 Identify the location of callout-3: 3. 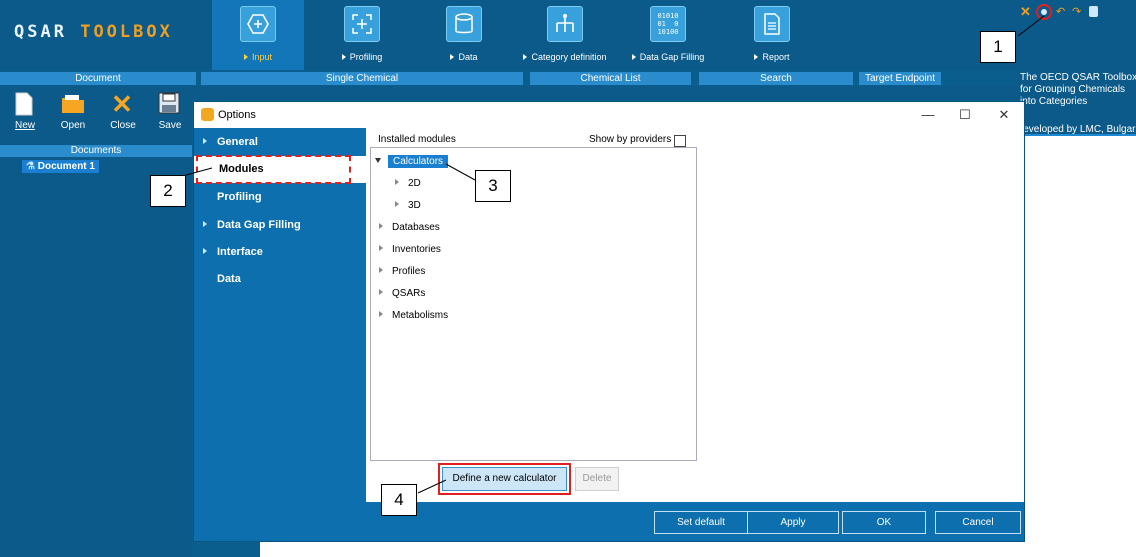
(493, 186).